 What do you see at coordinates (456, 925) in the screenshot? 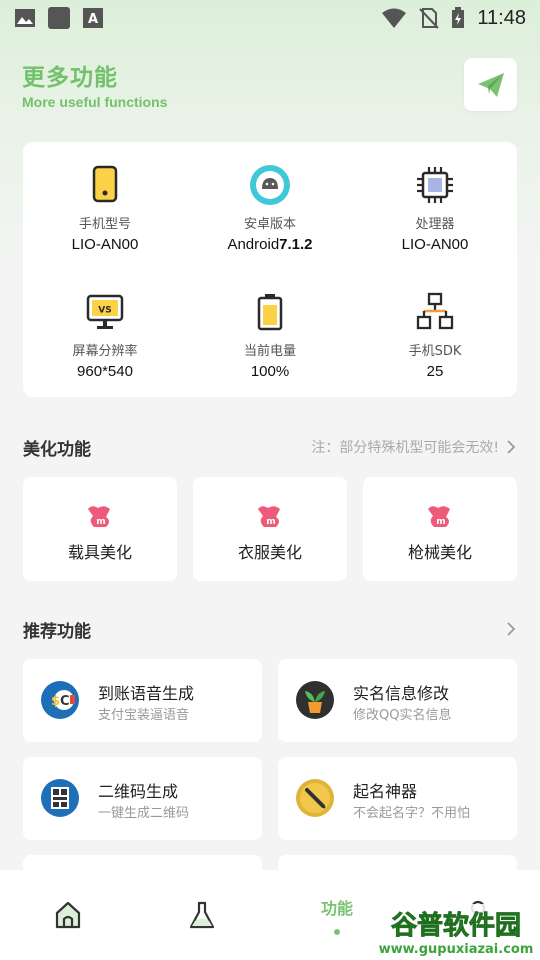
I see `svg-text: 谷普软件园` at bounding box center [456, 925].